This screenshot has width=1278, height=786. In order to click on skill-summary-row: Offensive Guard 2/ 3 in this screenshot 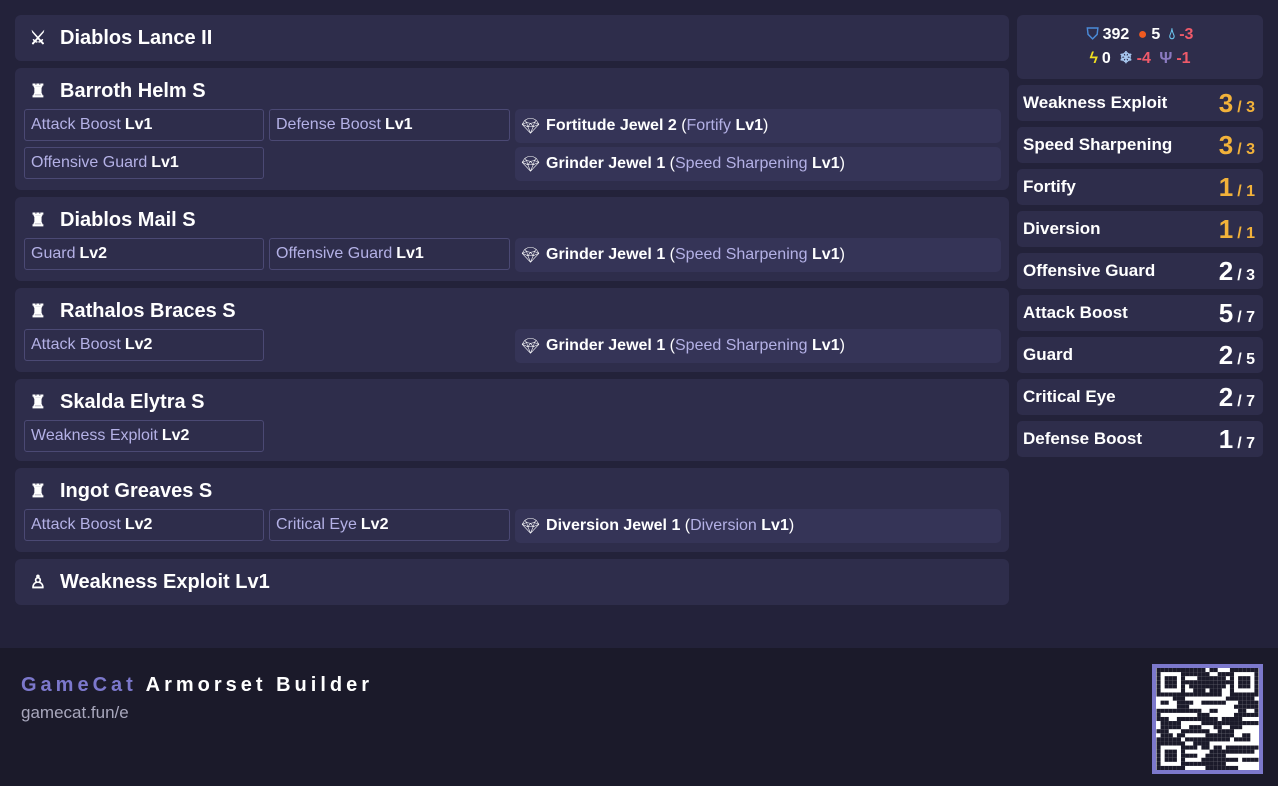, I will do `click(1140, 271)`.